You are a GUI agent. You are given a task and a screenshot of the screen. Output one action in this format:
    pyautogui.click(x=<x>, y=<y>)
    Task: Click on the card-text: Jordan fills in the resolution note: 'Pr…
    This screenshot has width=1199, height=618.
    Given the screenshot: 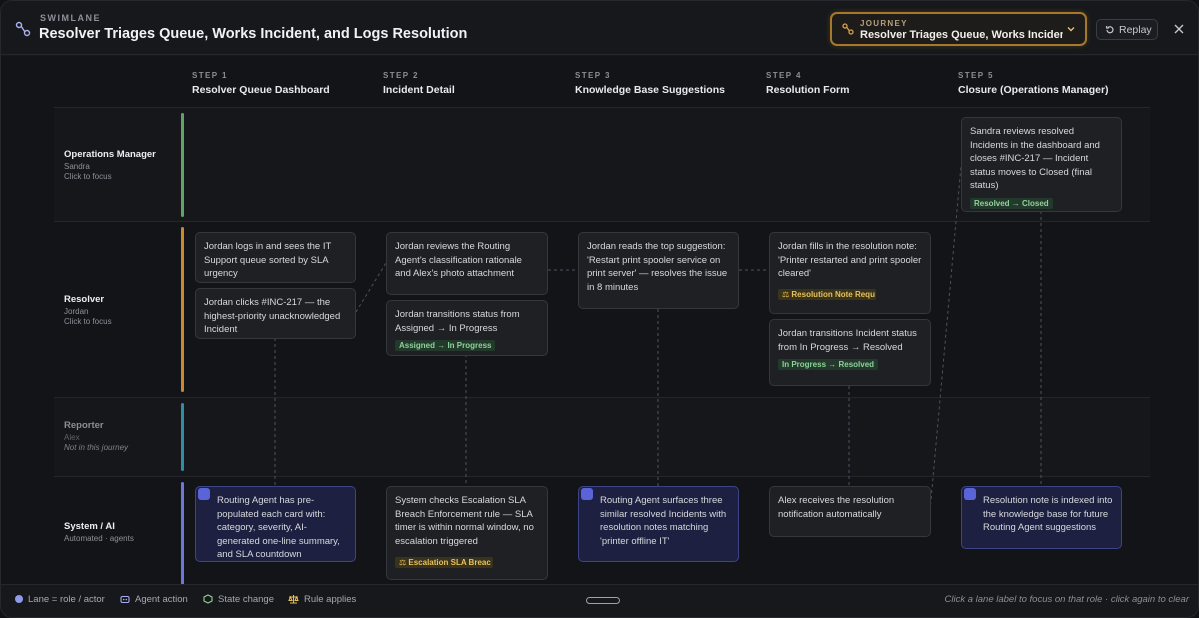 What is the action you would take?
    pyautogui.click(x=850, y=260)
    